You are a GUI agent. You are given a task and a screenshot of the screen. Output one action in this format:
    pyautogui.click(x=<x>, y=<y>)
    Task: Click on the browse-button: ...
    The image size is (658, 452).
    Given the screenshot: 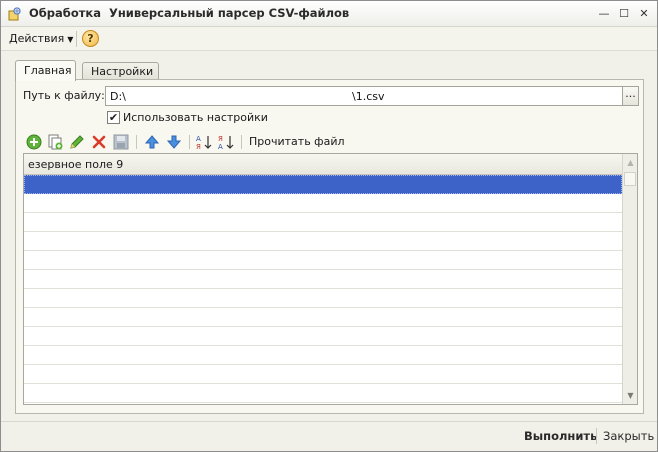 What is the action you would take?
    pyautogui.click(x=630, y=96)
    